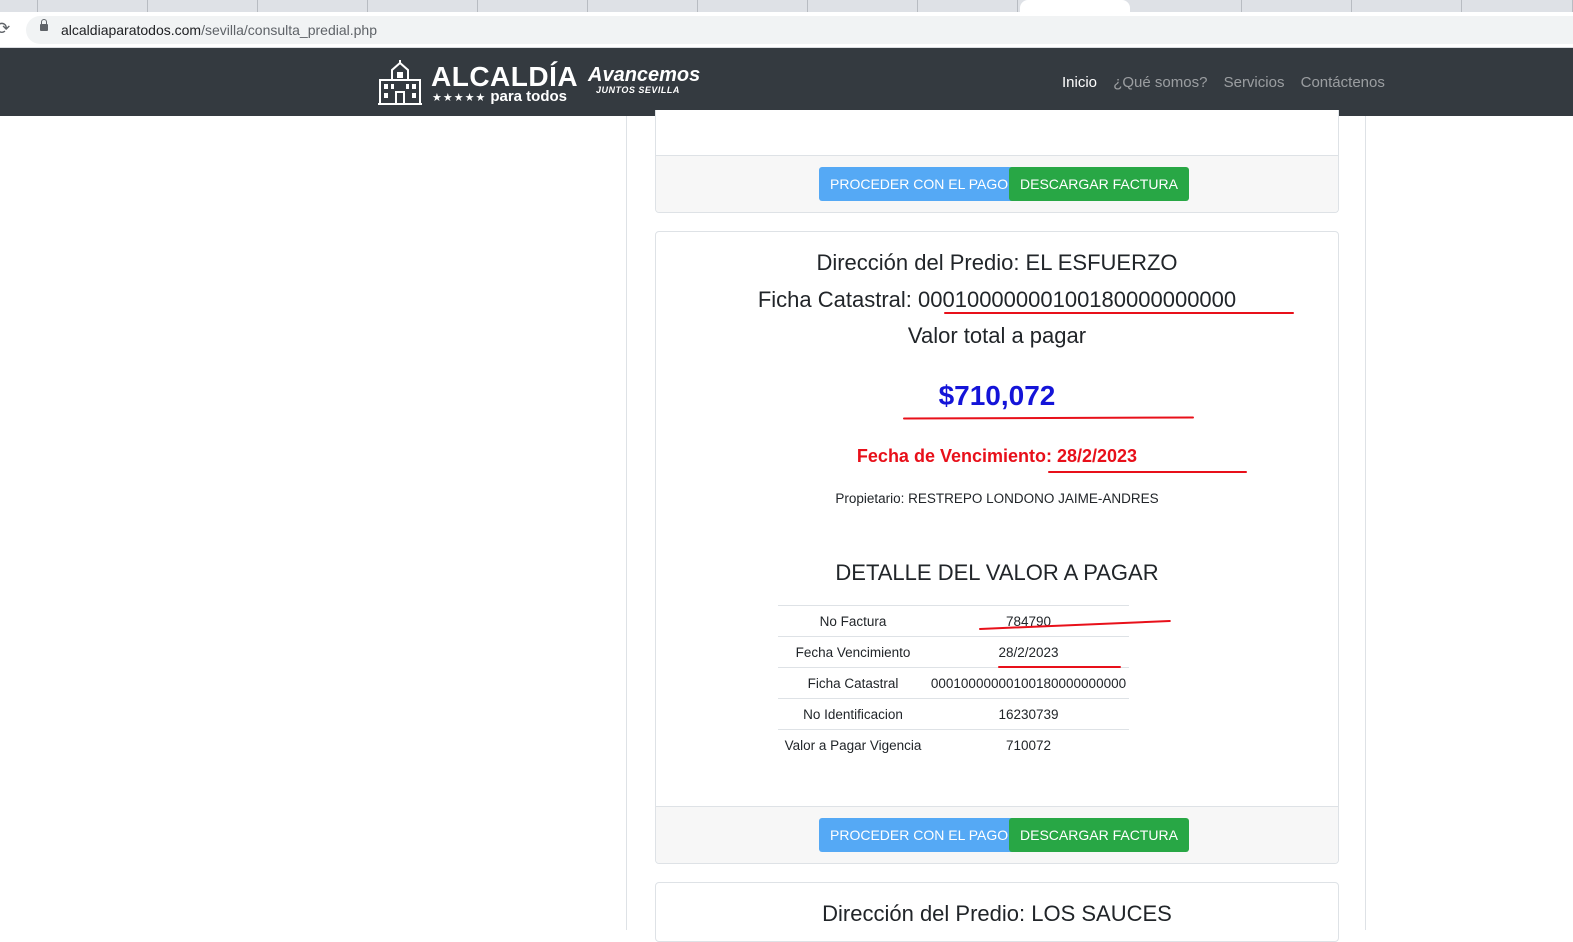  I want to click on table-row: Fecha Vencimiento 28/2/2023, so click(953, 652).